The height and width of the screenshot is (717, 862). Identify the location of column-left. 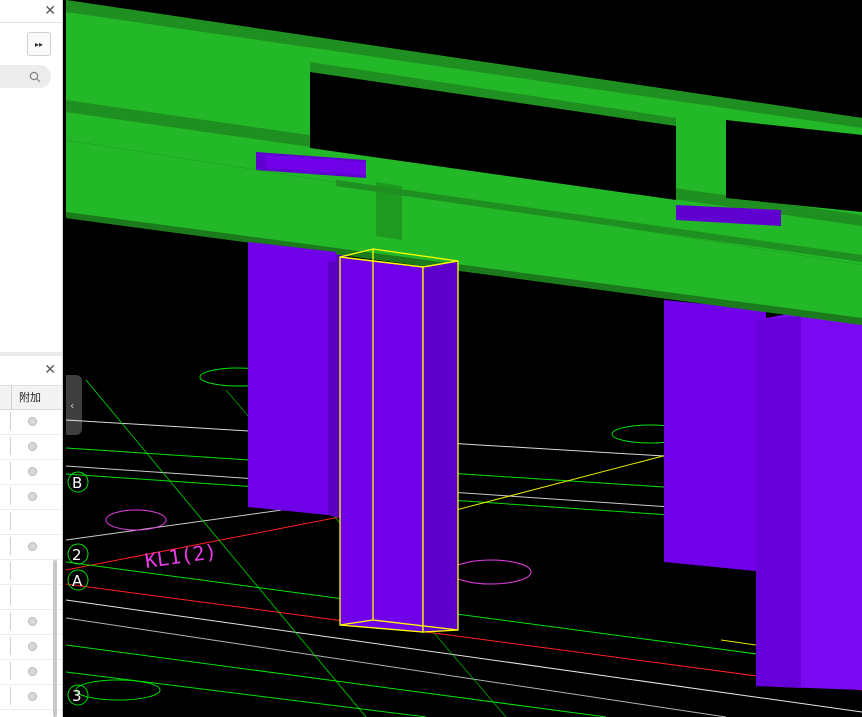
(298, 375).